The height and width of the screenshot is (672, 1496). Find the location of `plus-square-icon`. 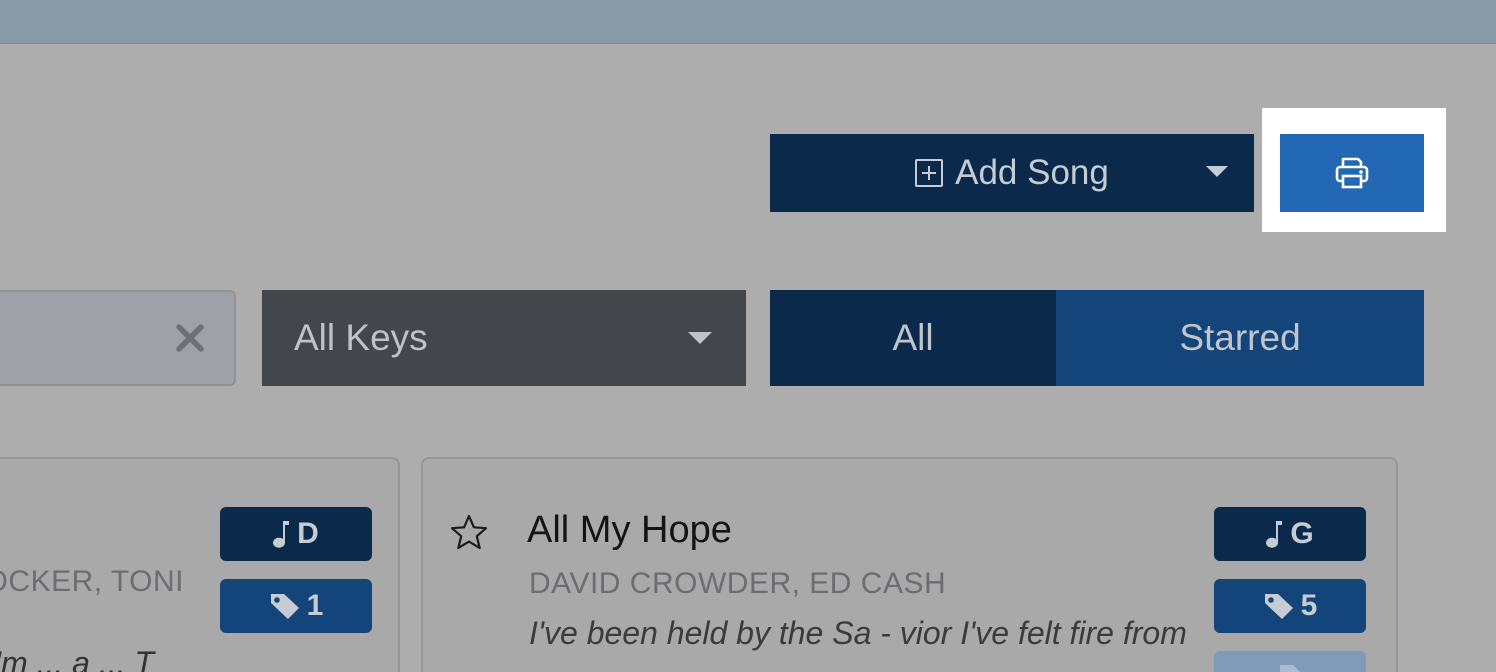

plus-square-icon is located at coordinates (929, 173).